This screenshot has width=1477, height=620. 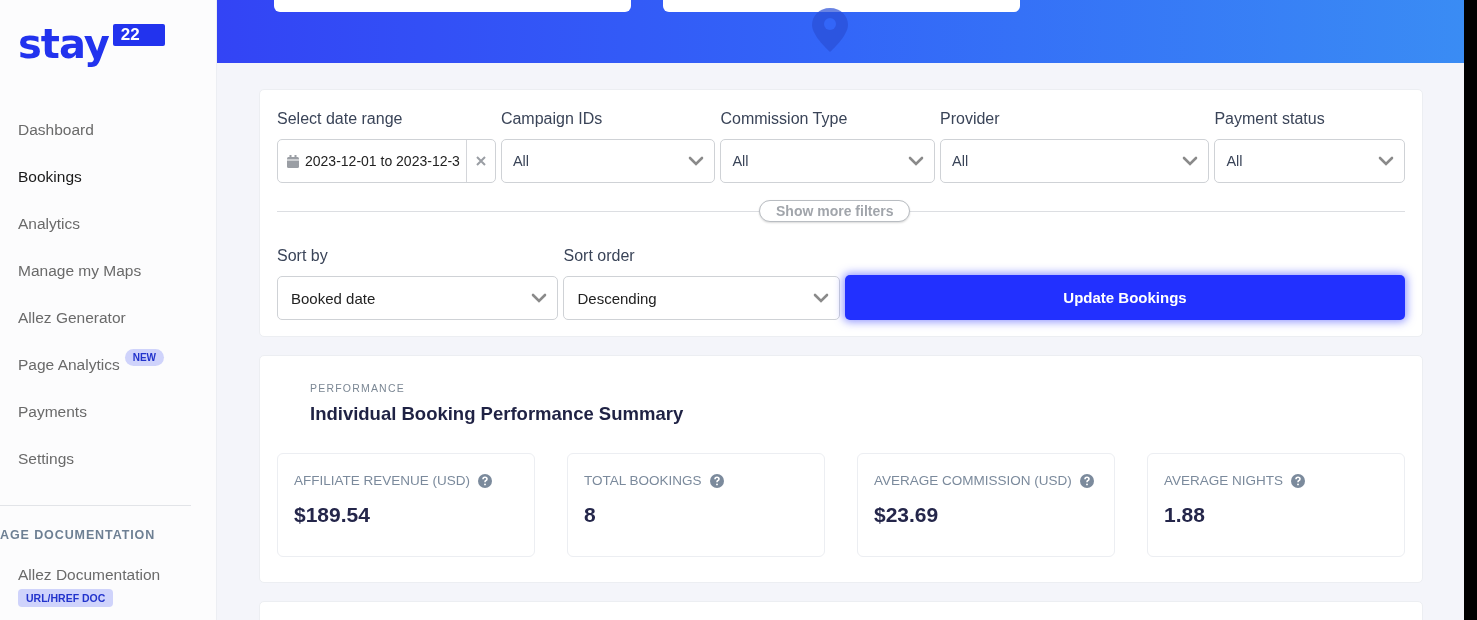 What do you see at coordinates (784, 119) in the screenshot?
I see `field-label: Commission Type` at bounding box center [784, 119].